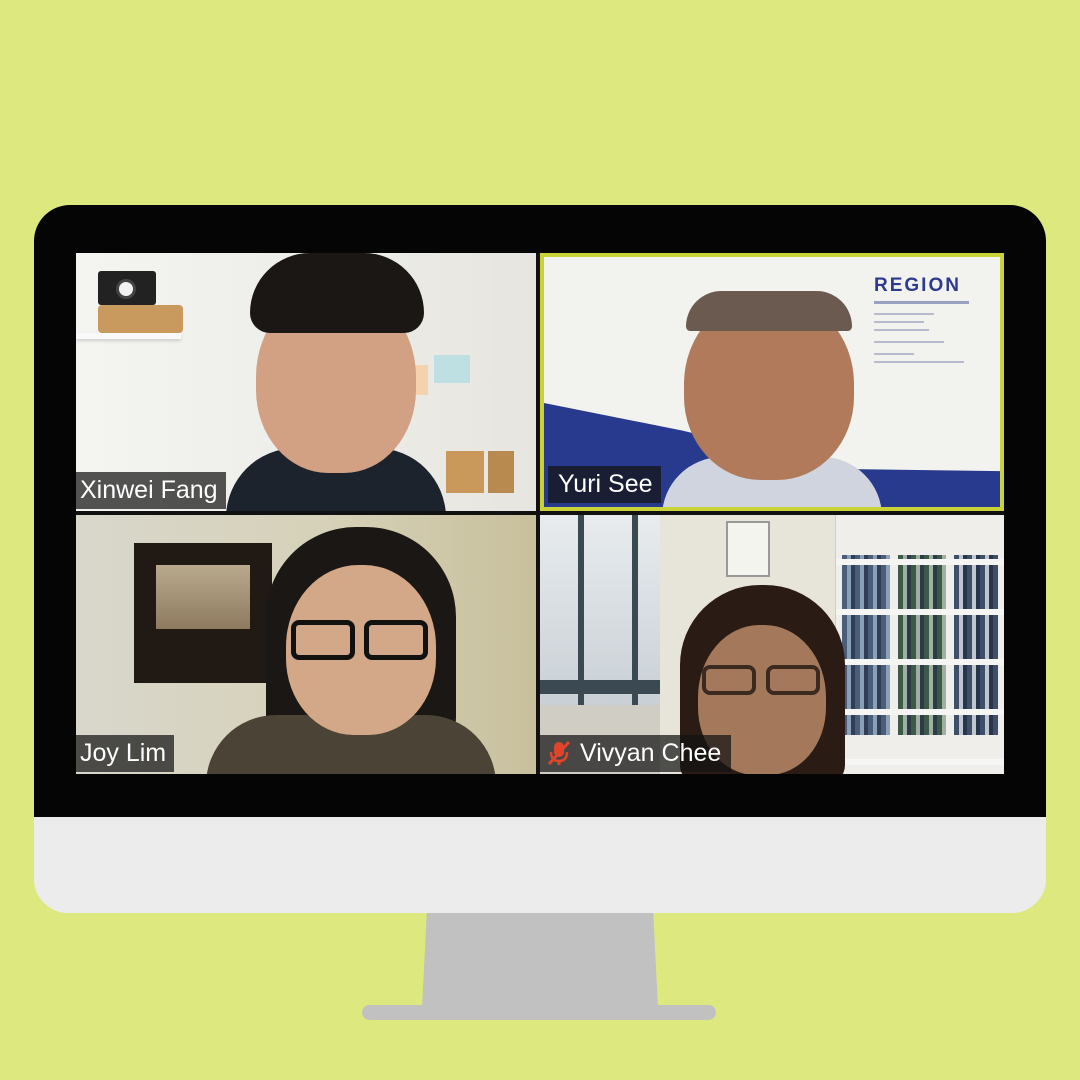 The height and width of the screenshot is (1080, 1080). I want to click on participant-tile-yuri-see: REGION Yuri See, so click(772, 382).